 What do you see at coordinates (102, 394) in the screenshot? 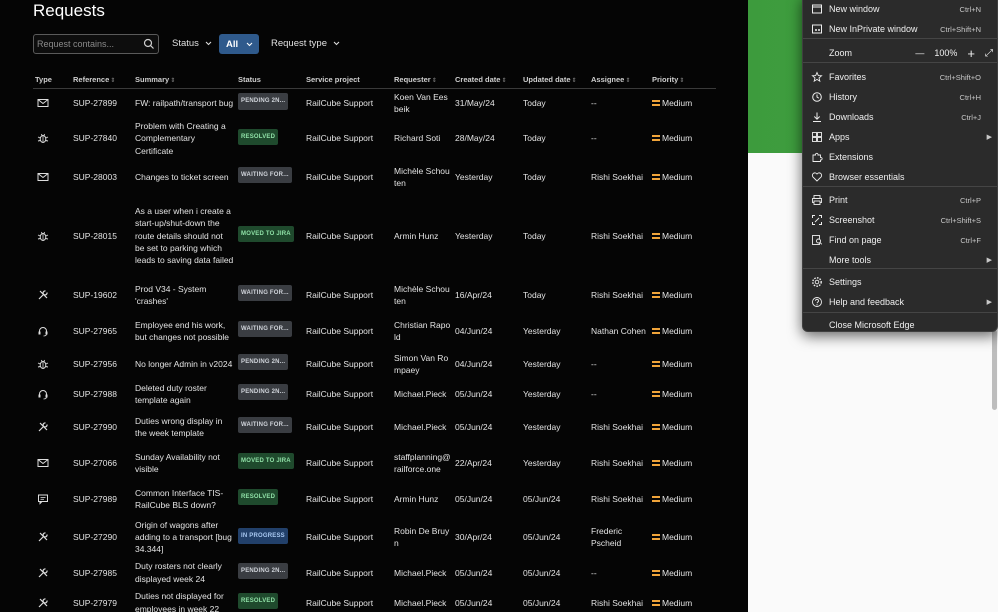
I see `reference-link: SUP-27988` at bounding box center [102, 394].